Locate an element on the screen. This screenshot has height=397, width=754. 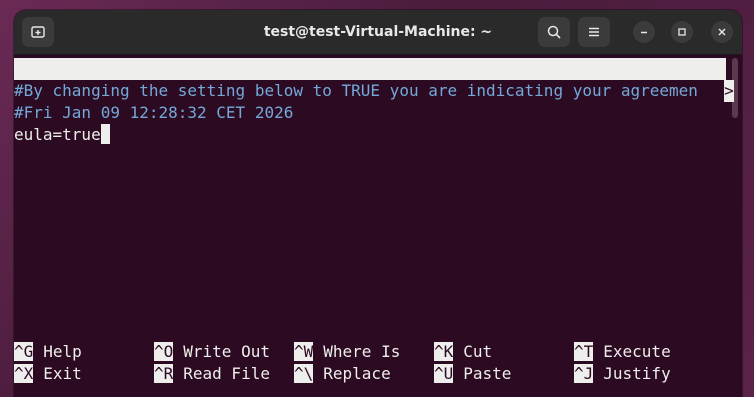
hamburger-menu-icon is located at coordinates (594, 32).